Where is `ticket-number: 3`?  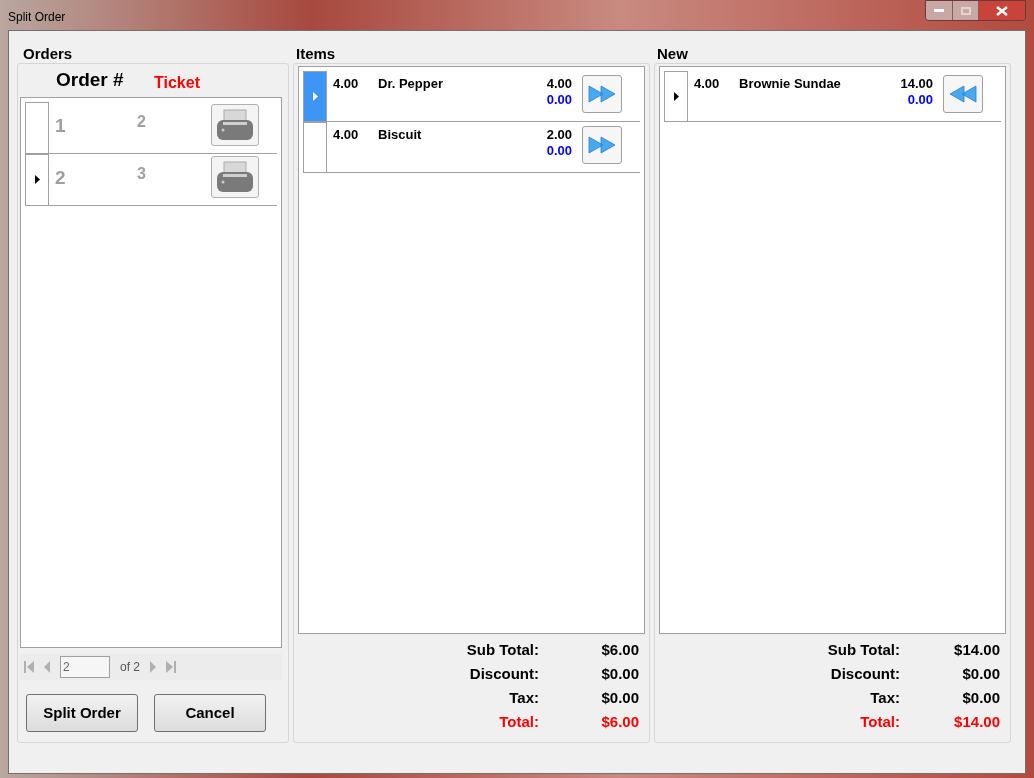 ticket-number: 3 is located at coordinates (142, 173).